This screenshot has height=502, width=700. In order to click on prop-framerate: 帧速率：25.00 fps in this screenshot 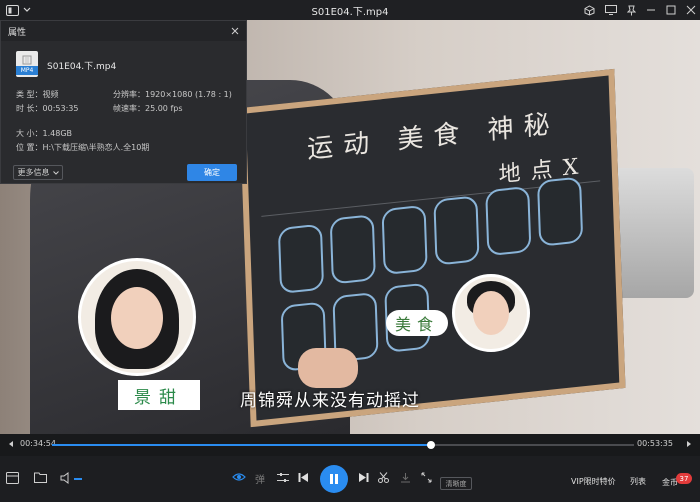, I will do `click(148, 108)`.